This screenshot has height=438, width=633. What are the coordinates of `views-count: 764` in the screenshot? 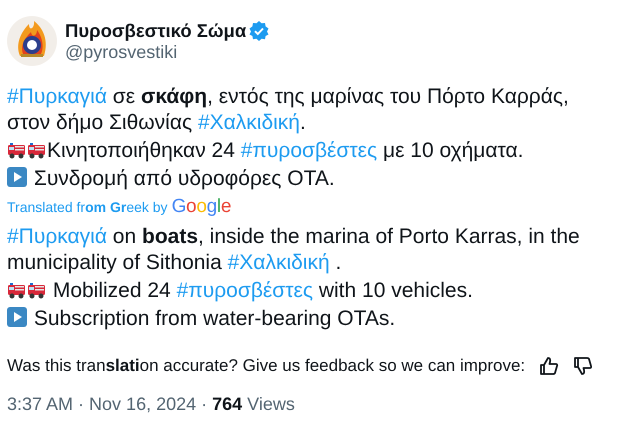 It's located at (227, 404).